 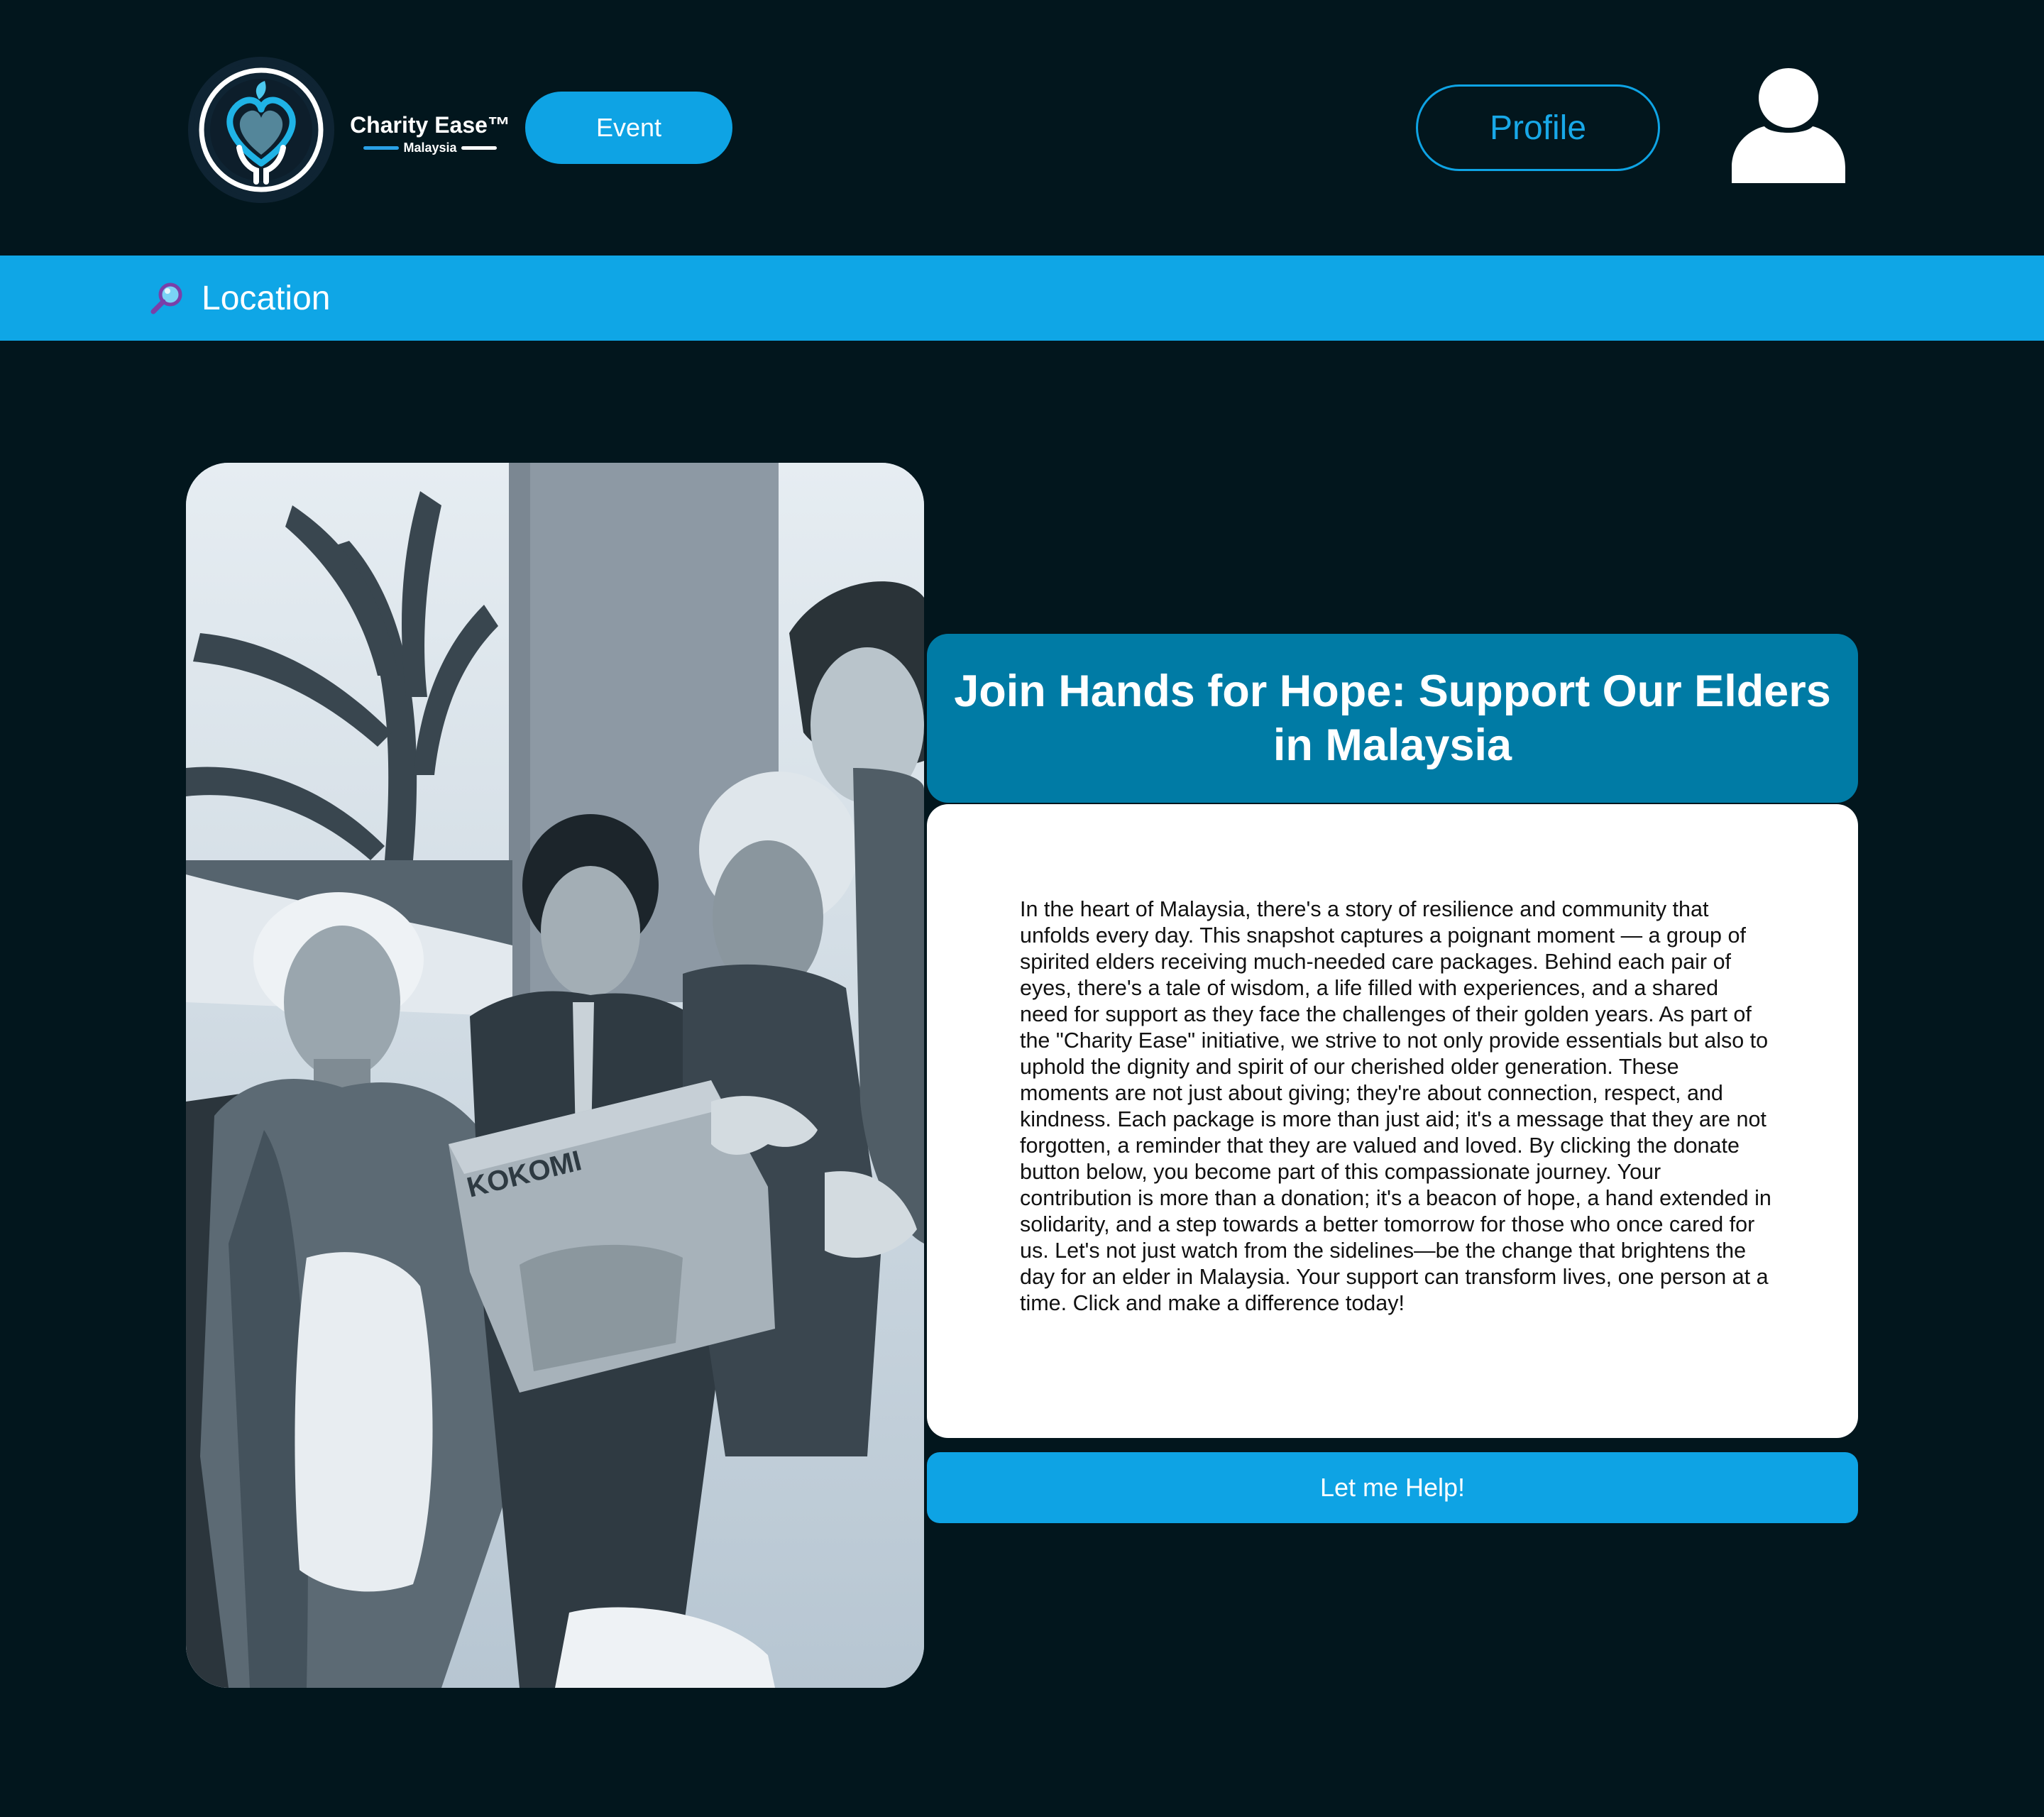 I want to click on brand-name: Charity Ease™, so click(x=430, y=125).